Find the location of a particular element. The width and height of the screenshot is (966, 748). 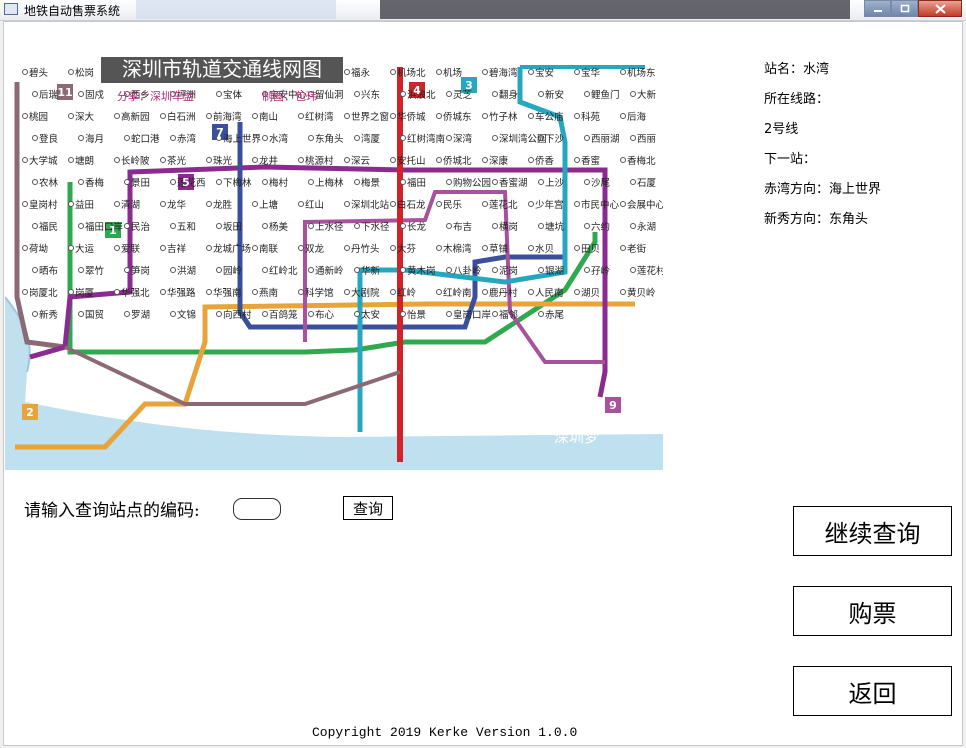

station-label: 深云 is located at coordinates (360, 161).